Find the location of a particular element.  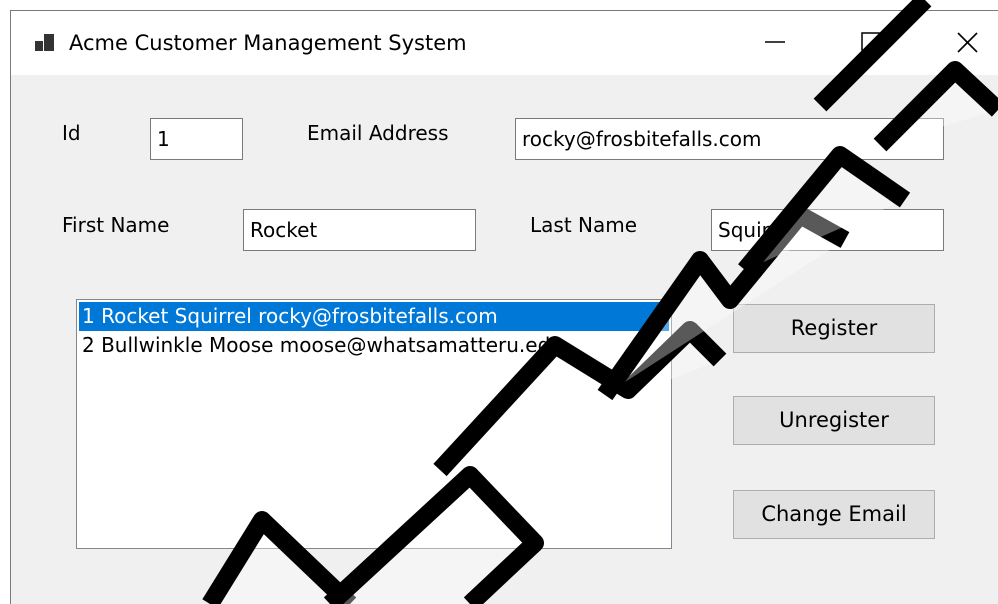

last-name-field: Squirrel is located at coordinates (827, 230).